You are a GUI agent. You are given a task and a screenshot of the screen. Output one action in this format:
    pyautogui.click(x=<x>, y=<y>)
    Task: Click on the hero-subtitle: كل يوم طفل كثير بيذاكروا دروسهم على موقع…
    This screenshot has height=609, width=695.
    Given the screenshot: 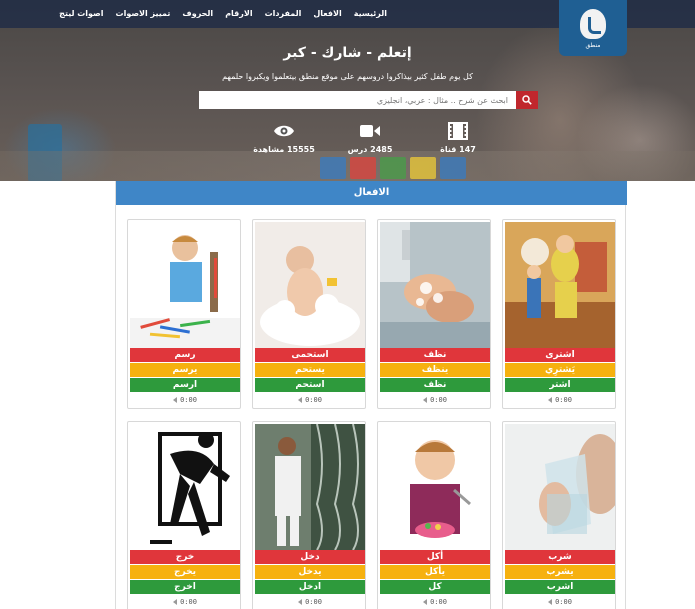 What is the action you would take?
    pyautogui.click(x=347, y=76)
    